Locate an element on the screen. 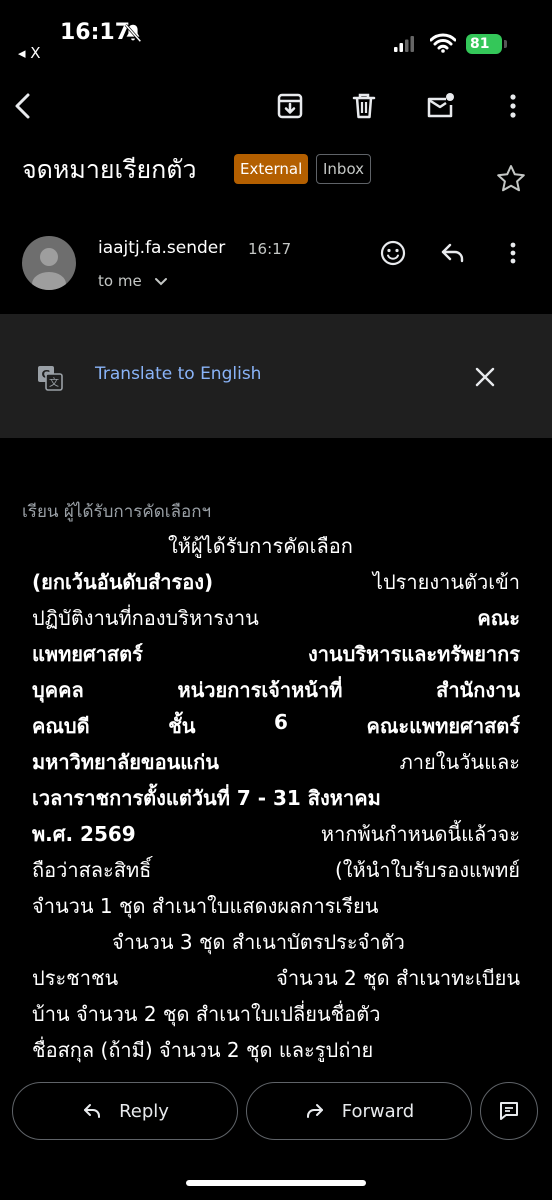  email-subject: จดหมายเรียกตัว is located at coordinates (109, 169).